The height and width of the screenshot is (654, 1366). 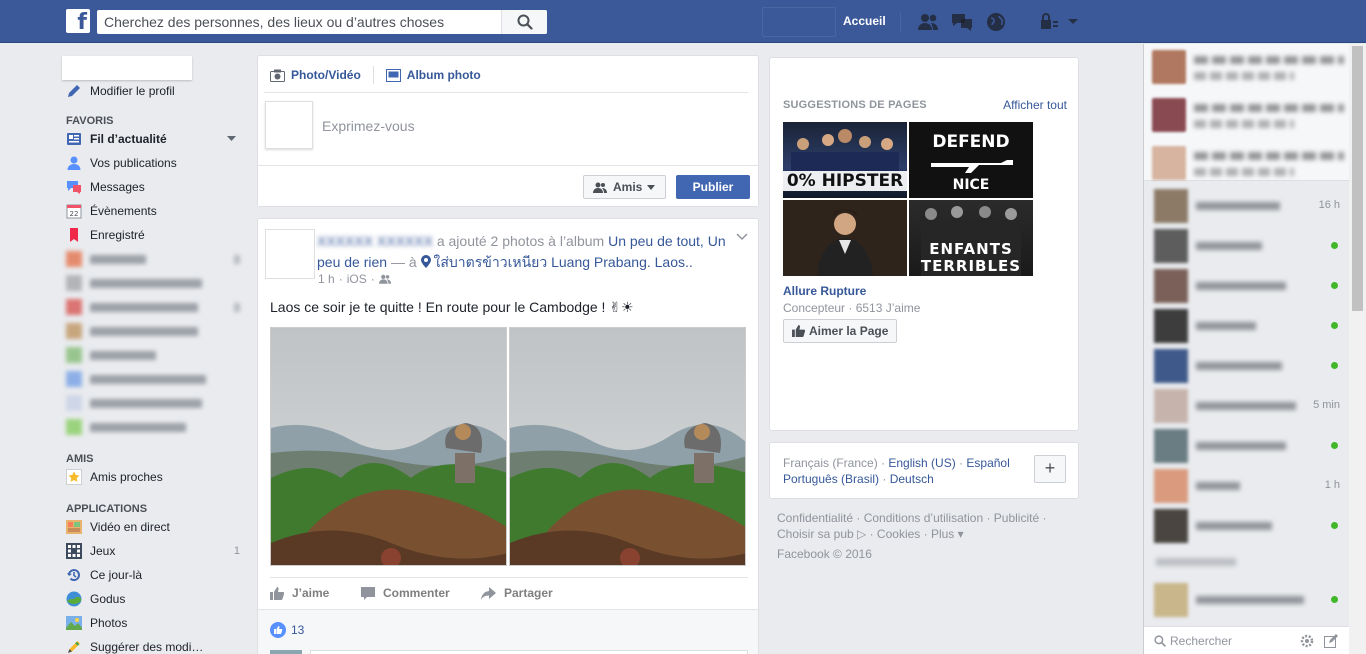 I want to click on page-scrollbar, so click(x=1357, y=349).